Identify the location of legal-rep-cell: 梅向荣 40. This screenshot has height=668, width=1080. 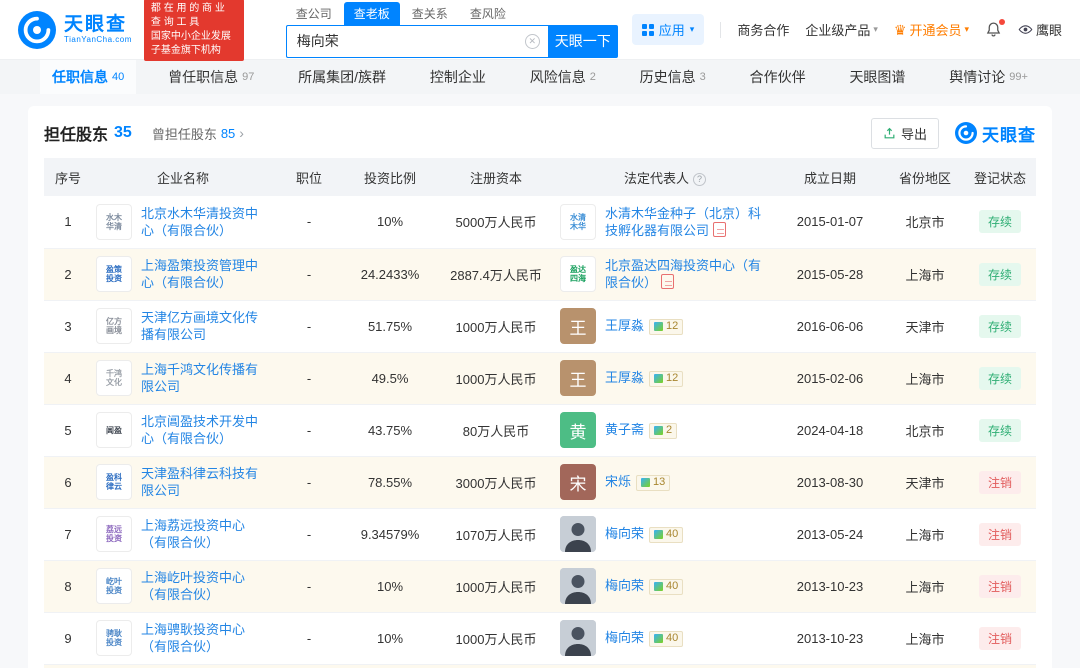
(665, 638).